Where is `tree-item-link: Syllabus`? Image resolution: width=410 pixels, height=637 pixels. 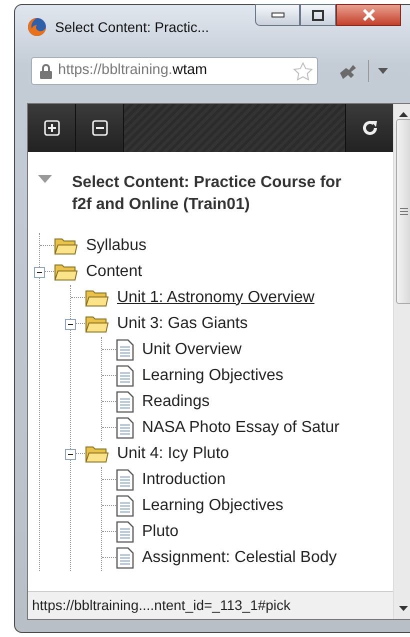 tree-item-link: Syllabus is located at coordinates (116, 246).